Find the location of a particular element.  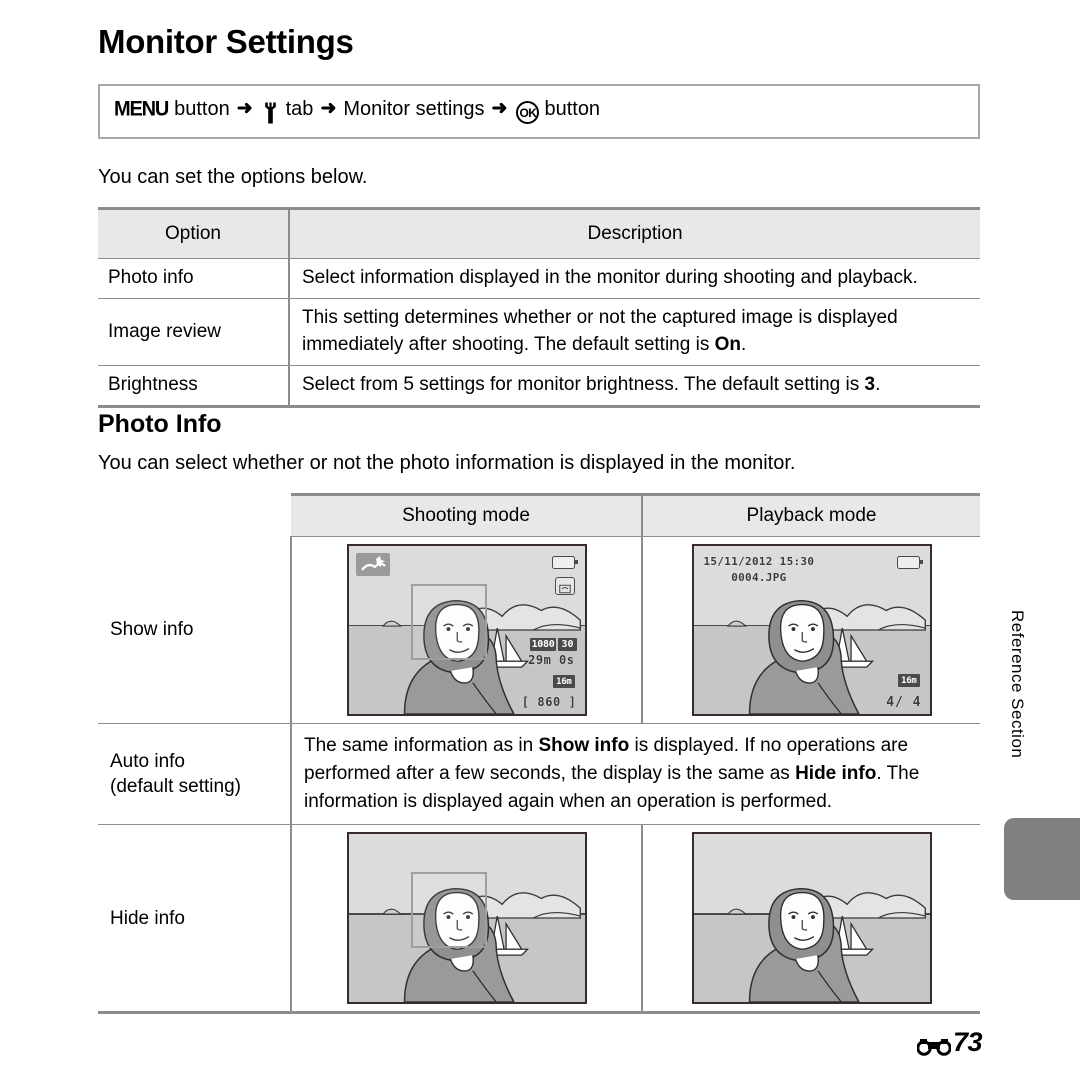

header-option: Option is located at coordinates (194, 233).